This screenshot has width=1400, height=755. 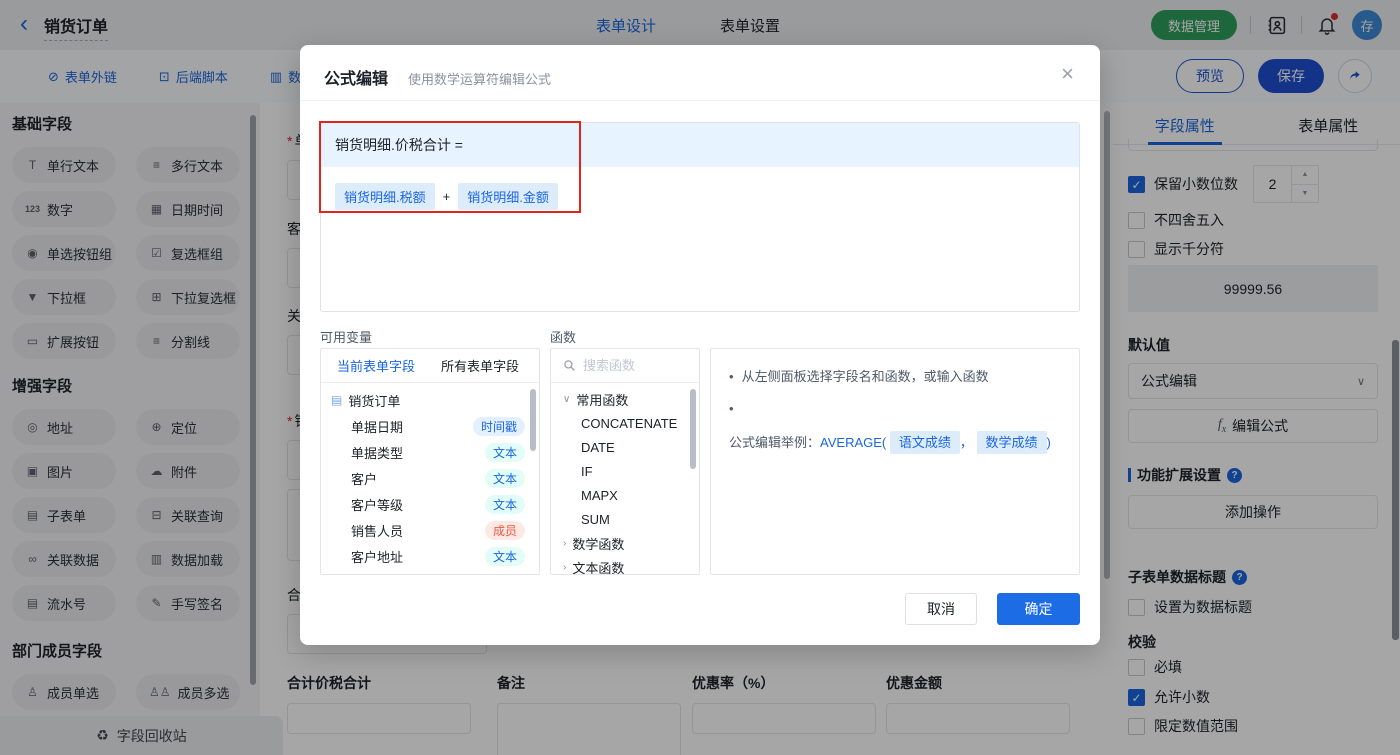 I want to click on modal-title: 公式编辑, so click(x=356, y=79).